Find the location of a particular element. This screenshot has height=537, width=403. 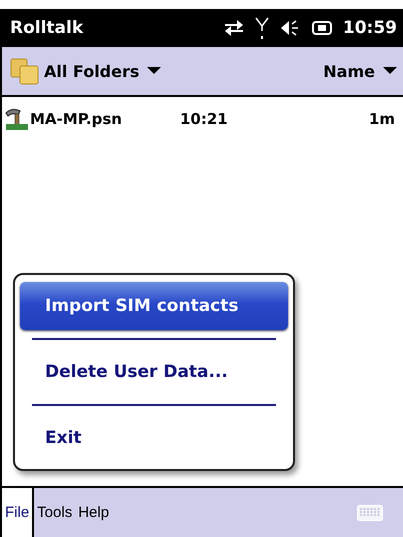

battery-icon is located at coordinates (321, 28).